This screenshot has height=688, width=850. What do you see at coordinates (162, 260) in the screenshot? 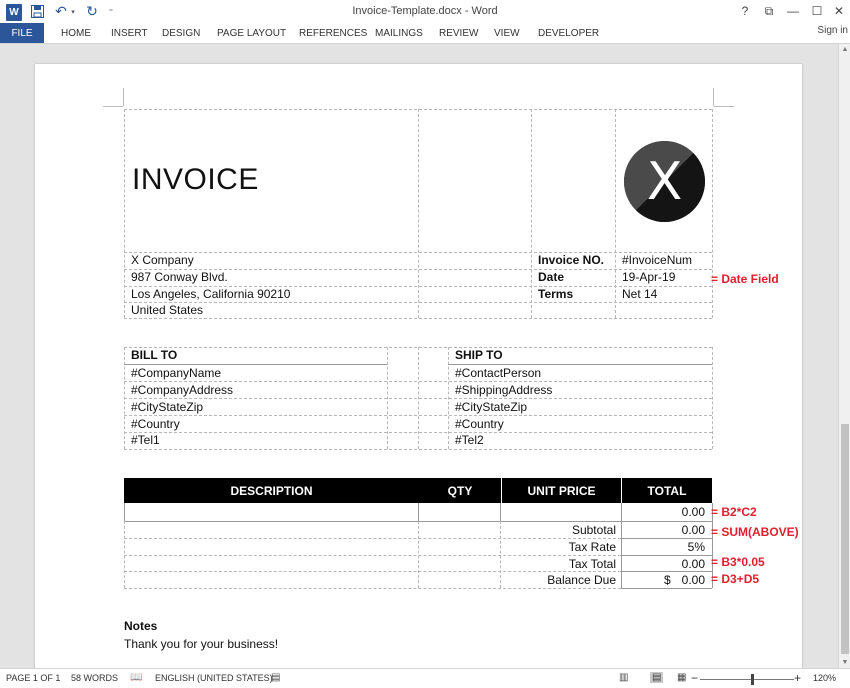
I see `company-name: X Company` at bounding box center [162, 260].